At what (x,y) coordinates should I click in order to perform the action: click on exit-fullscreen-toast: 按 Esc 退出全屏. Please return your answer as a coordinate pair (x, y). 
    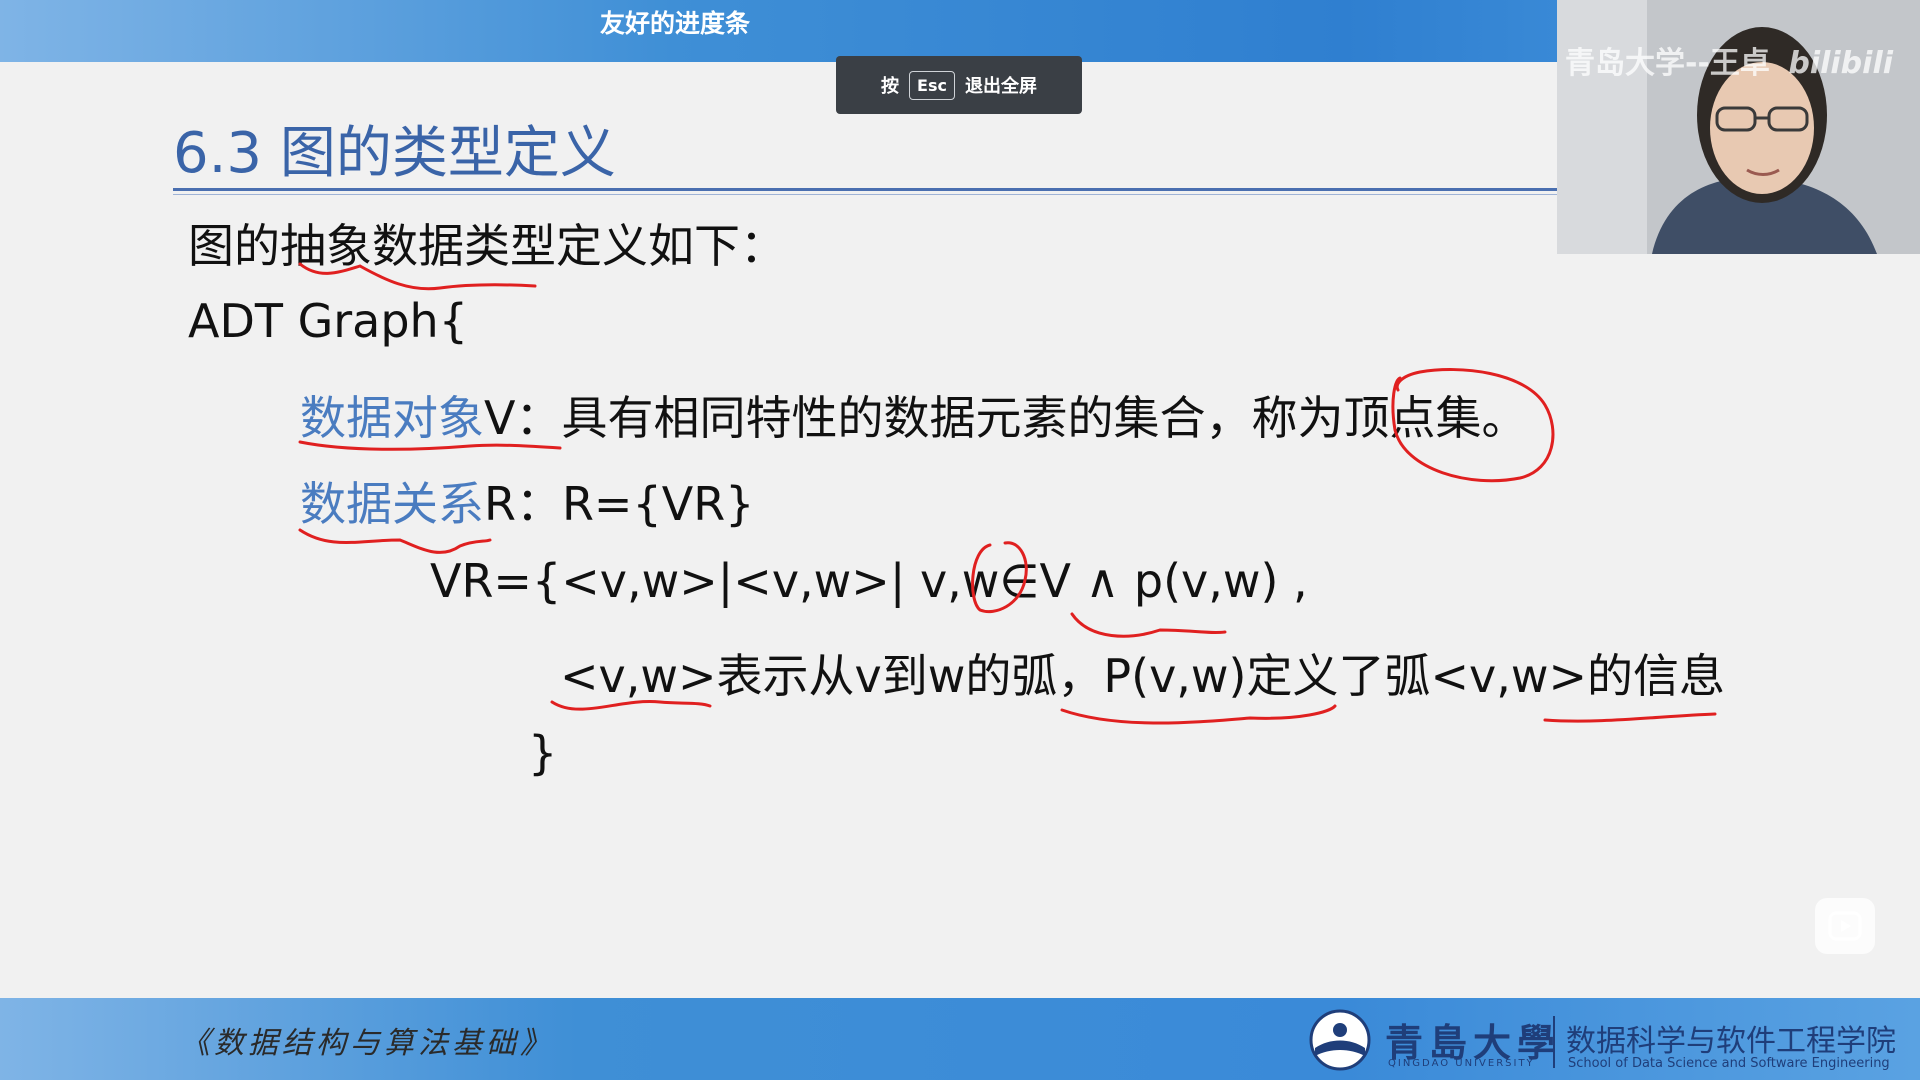
    Looking at the image, I should click on (959, 85).